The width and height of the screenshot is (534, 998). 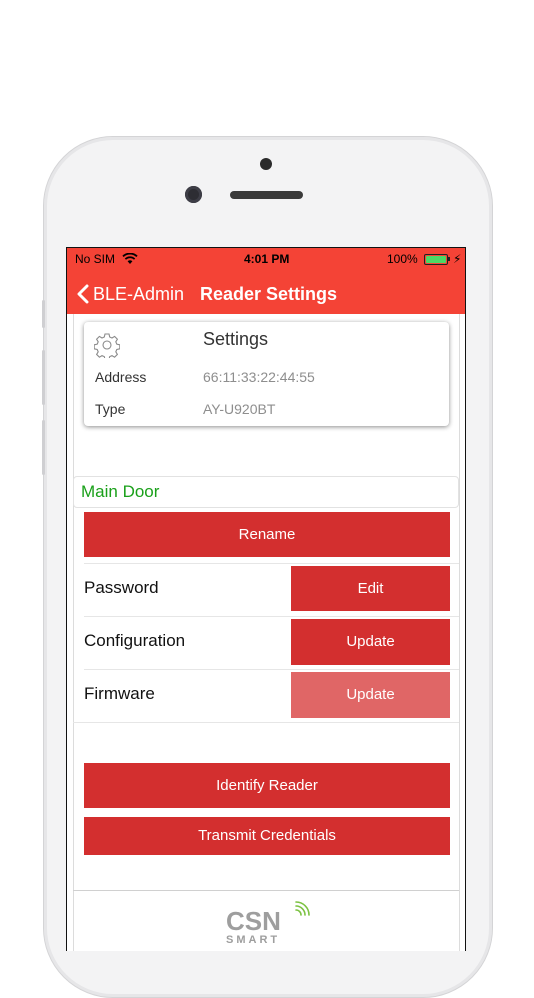 I want to click on logo-text-smart: SMART, so click(x=253, y=940).